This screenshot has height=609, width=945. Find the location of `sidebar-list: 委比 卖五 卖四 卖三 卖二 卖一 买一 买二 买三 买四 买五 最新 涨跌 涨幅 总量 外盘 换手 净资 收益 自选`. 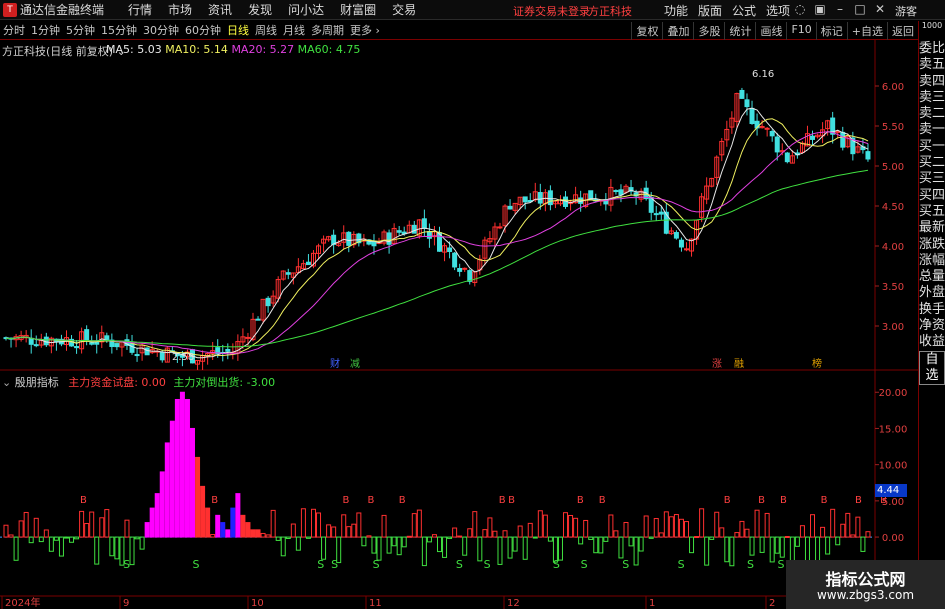

sidebar-list: 委比 卖五 卖四 卖三 卖二 卖一 买一 买二 买三 买四 买五 最新 涨跌 涨幅 总量 外盘 换手 净资 收益 自选 is located at coordinates (932, 213).